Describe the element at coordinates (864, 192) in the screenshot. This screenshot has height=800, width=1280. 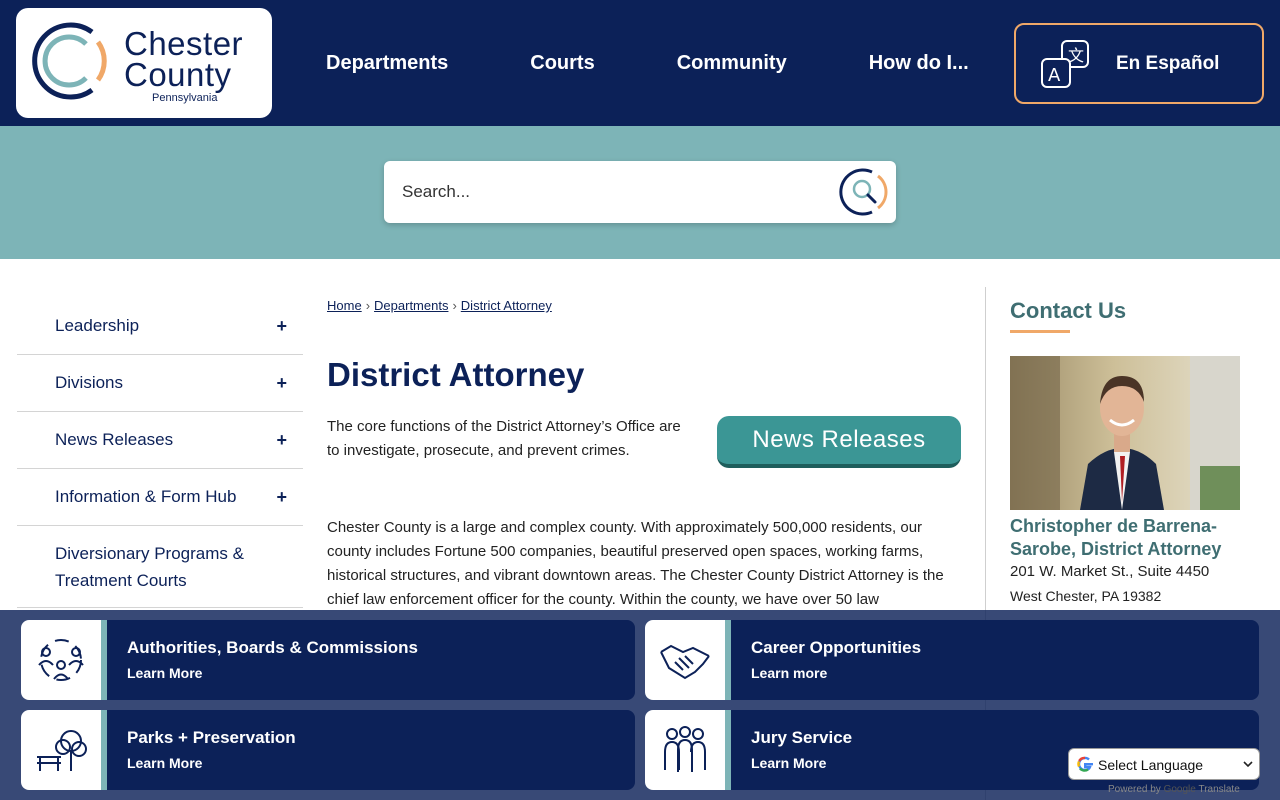
I see `search-icon` at that location.